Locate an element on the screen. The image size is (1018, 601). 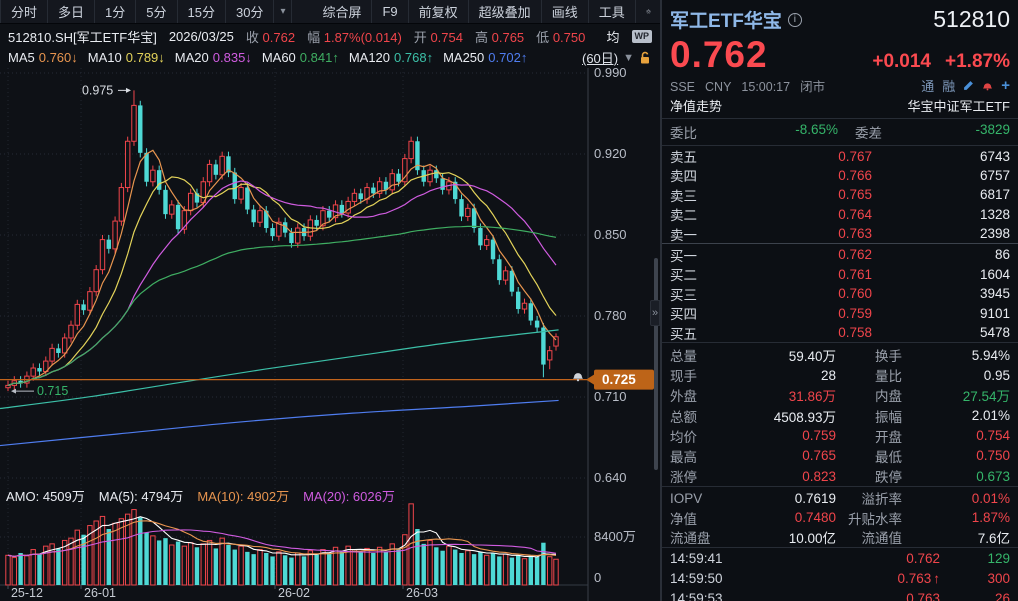
stat-value: 10.00亿 is located at coordinates (812, 538).